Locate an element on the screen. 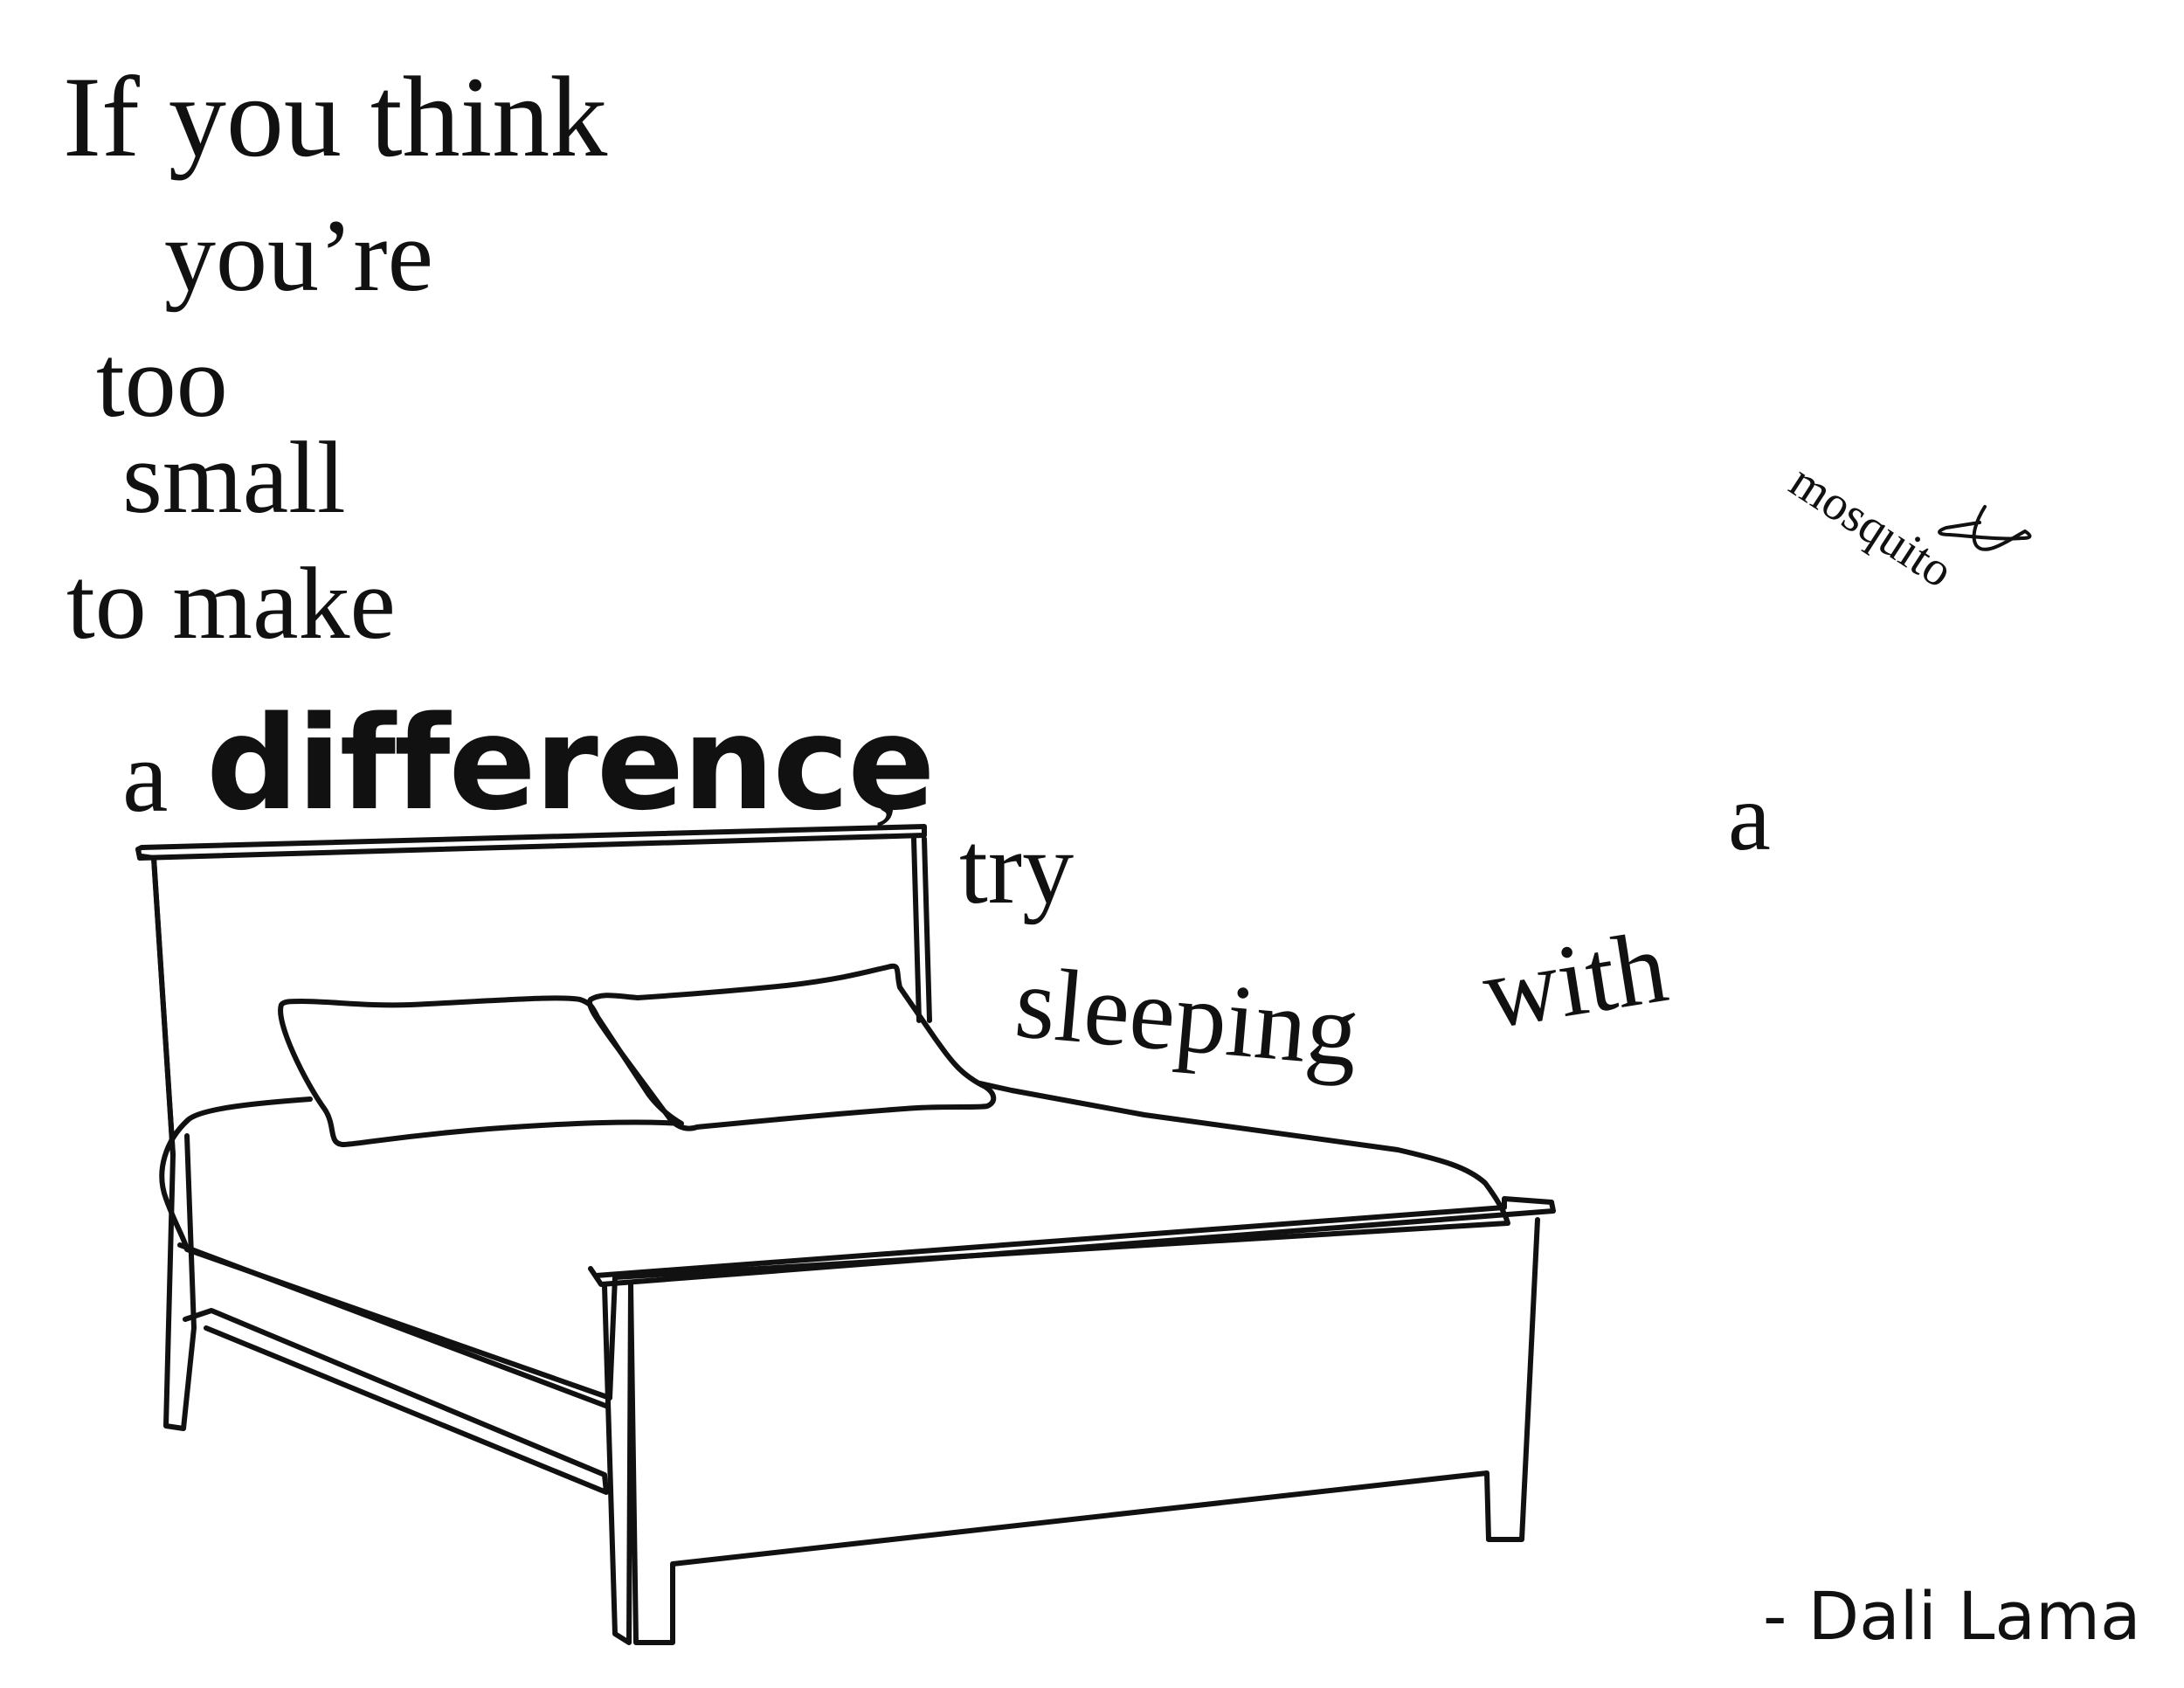 The image size is (2184, 1688). quote-line-3: too is located at coordinates (162, 381).